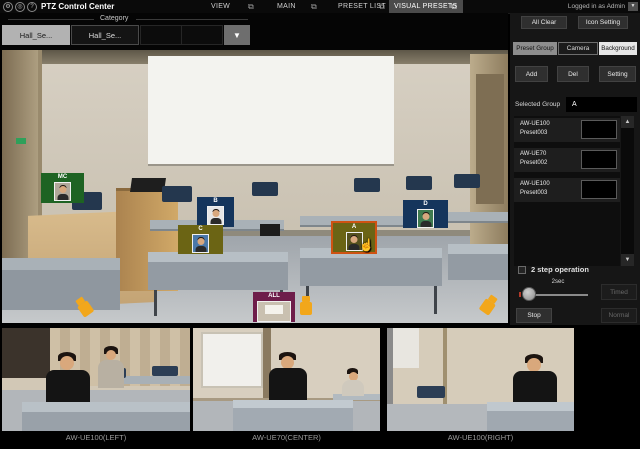 The image size is (640, 449). I want to click on login-status: Logged in as Admin, so click(596, 6).